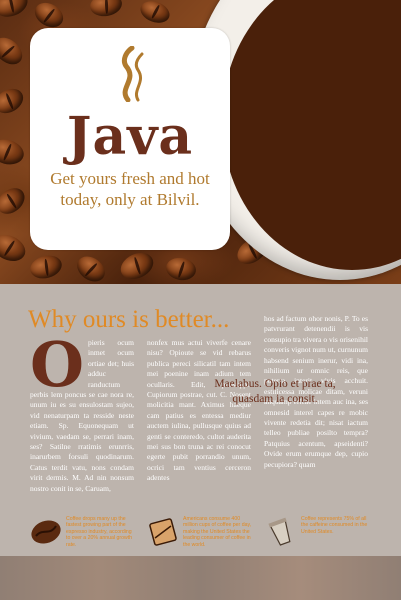 Image resolution: width=401 pixels, height=600 pixels. I want to click on coffee-bean-icon, so click(46, 532).